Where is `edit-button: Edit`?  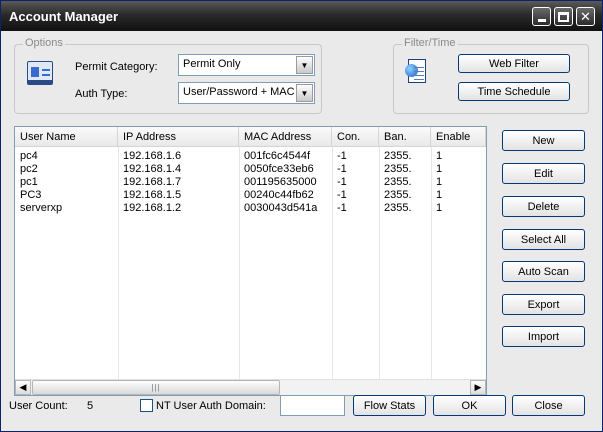
edit-button: Edit is located at coordinates (543, 173).